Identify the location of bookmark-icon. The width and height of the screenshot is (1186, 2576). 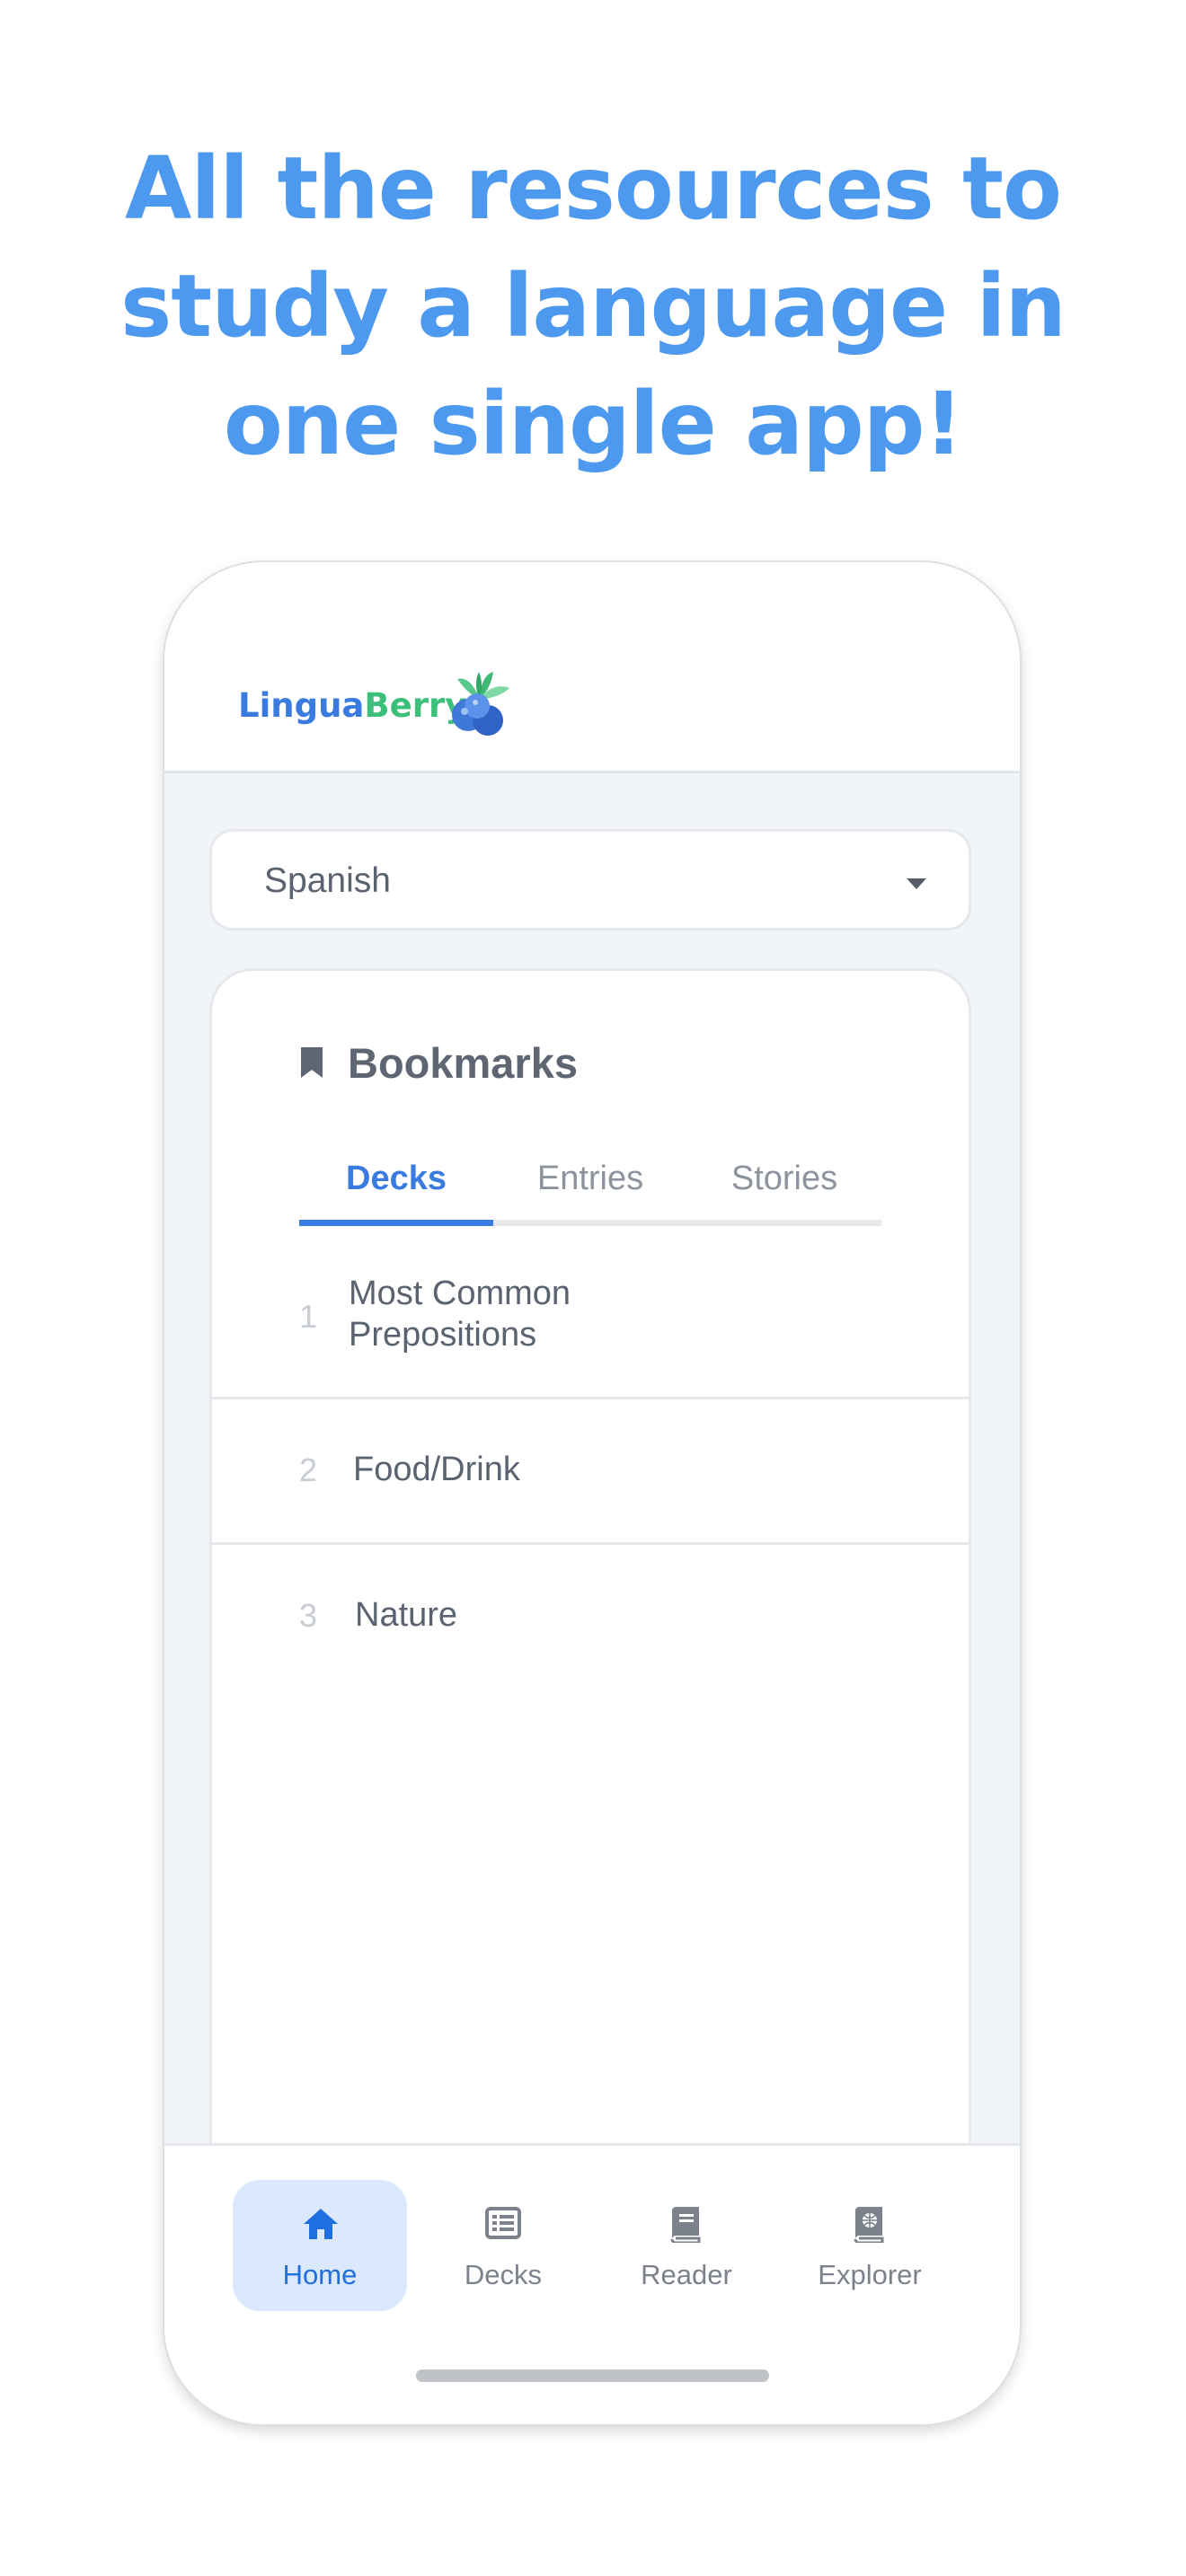
(312, 1062).